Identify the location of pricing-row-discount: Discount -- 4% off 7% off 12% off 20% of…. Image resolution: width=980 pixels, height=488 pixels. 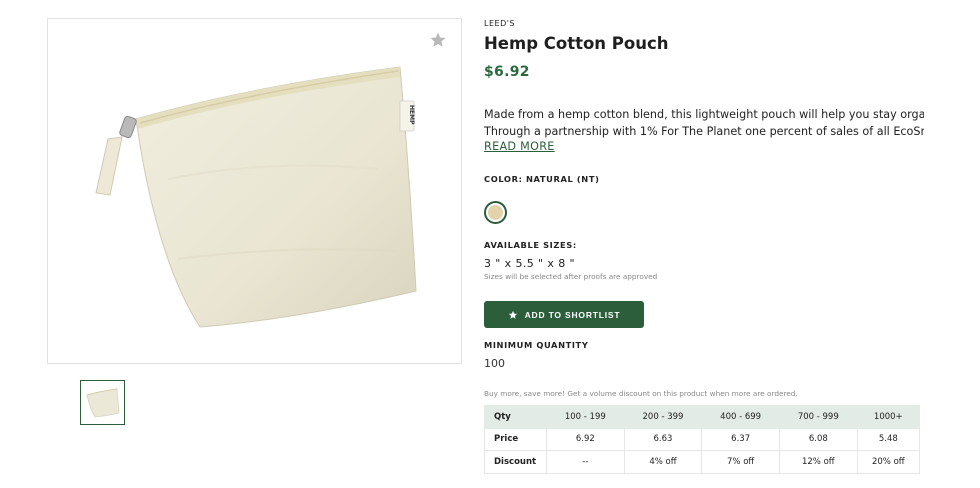
(702, 462).